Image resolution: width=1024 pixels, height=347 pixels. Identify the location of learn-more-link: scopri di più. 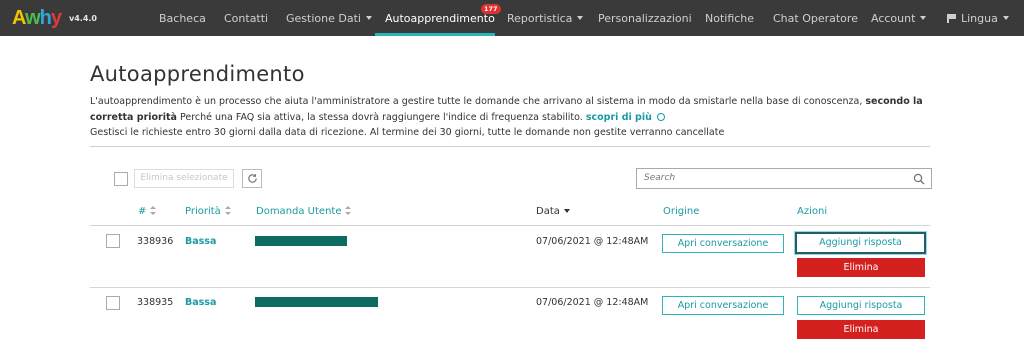
(626, 117).